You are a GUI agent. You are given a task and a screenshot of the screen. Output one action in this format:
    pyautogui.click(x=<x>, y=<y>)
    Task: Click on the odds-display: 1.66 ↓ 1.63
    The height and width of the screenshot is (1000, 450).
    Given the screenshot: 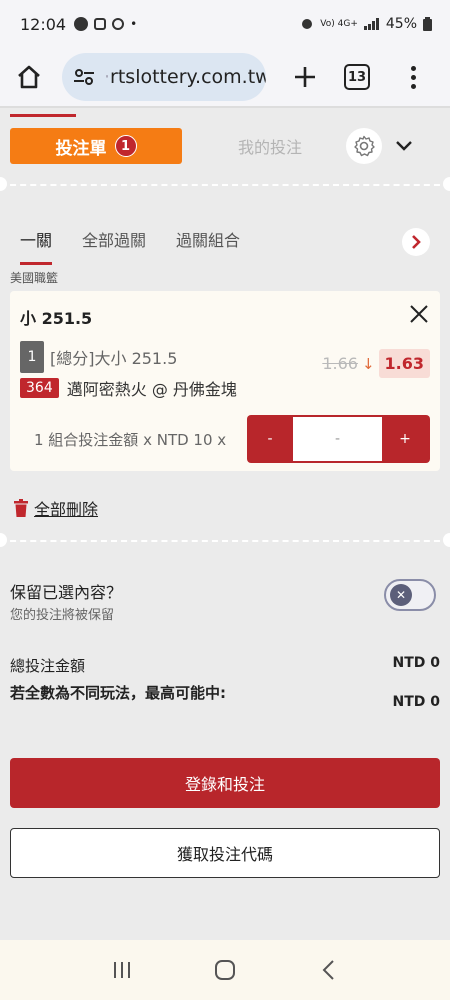 What is the action you would take?
    pyautogui.click(x=376, y=363)
    